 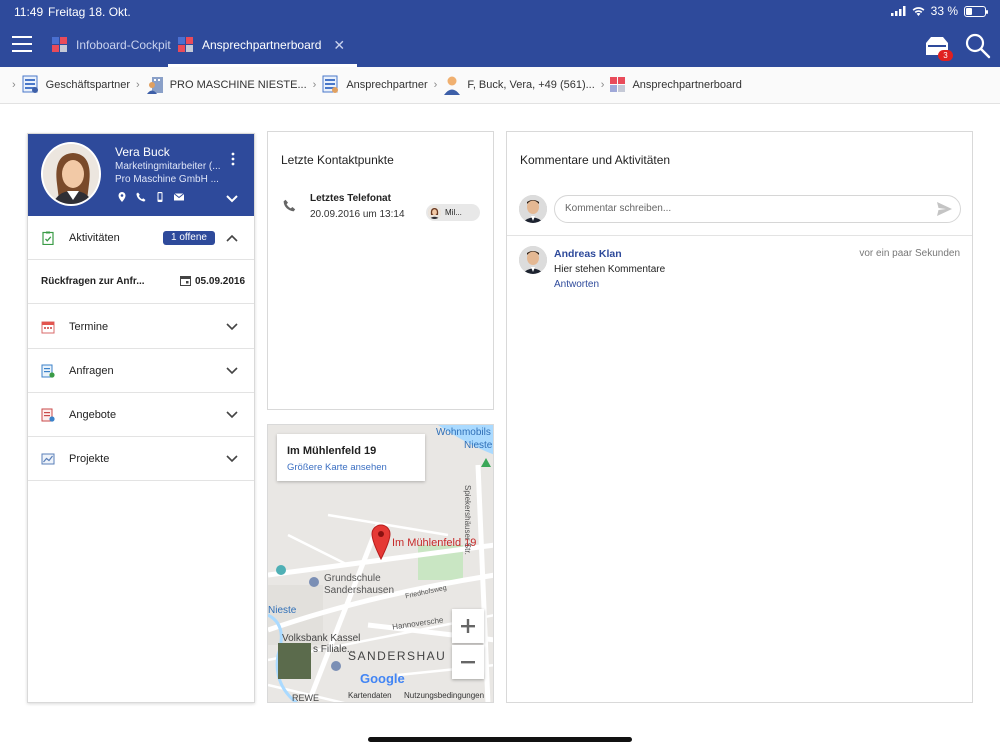 What do you see at coordinates (463, 432) in the screenshot?
I see `map-label: Wohnmobils` at bounding box center [463, 432].